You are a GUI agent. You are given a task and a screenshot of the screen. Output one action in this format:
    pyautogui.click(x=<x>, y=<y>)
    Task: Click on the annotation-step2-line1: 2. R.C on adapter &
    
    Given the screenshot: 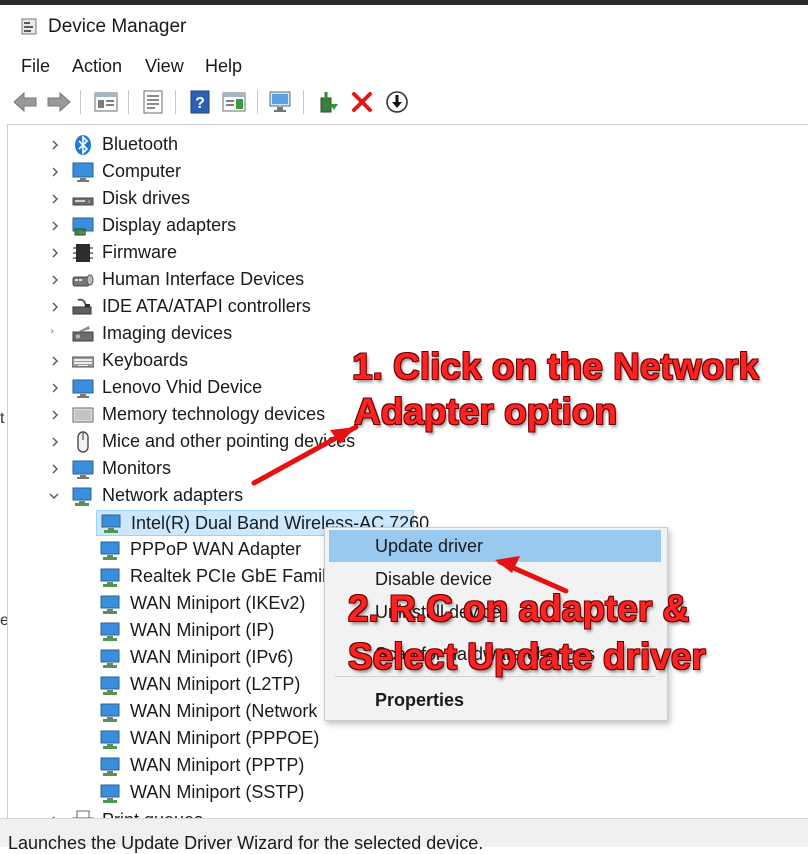 What is the action you would take?
    pyautogui.click(x=519, y=608)
    